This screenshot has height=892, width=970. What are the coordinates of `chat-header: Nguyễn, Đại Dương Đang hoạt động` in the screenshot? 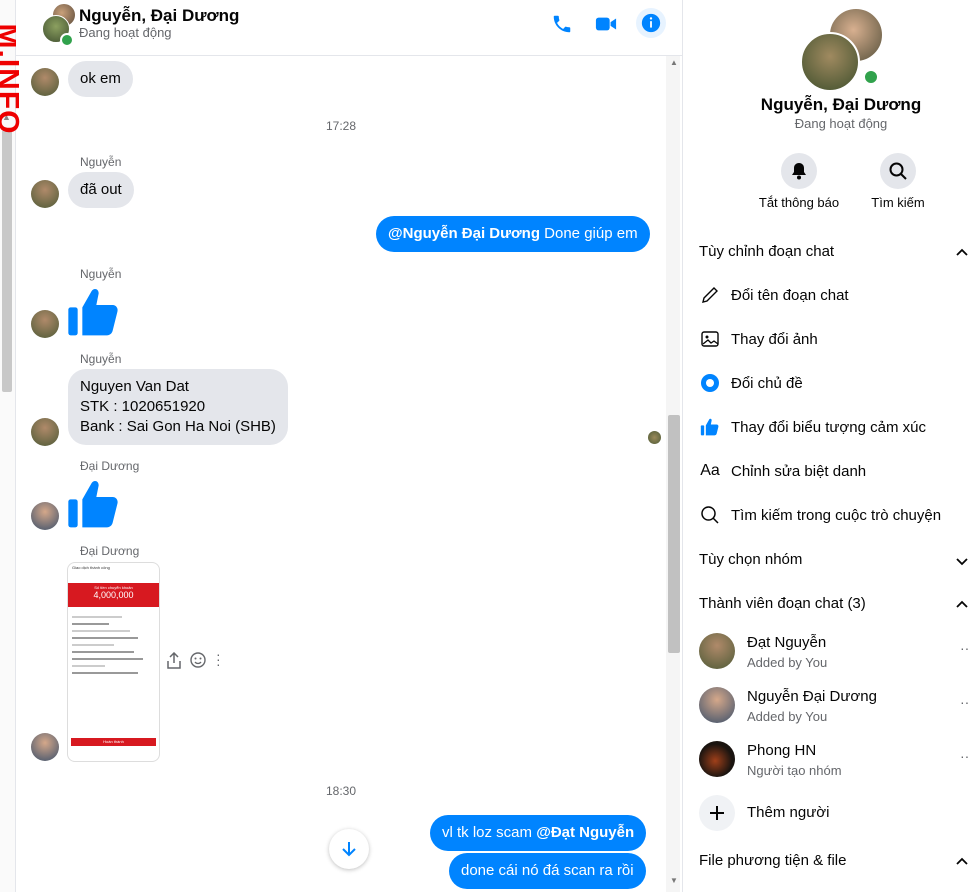 It's located at (349, 28).